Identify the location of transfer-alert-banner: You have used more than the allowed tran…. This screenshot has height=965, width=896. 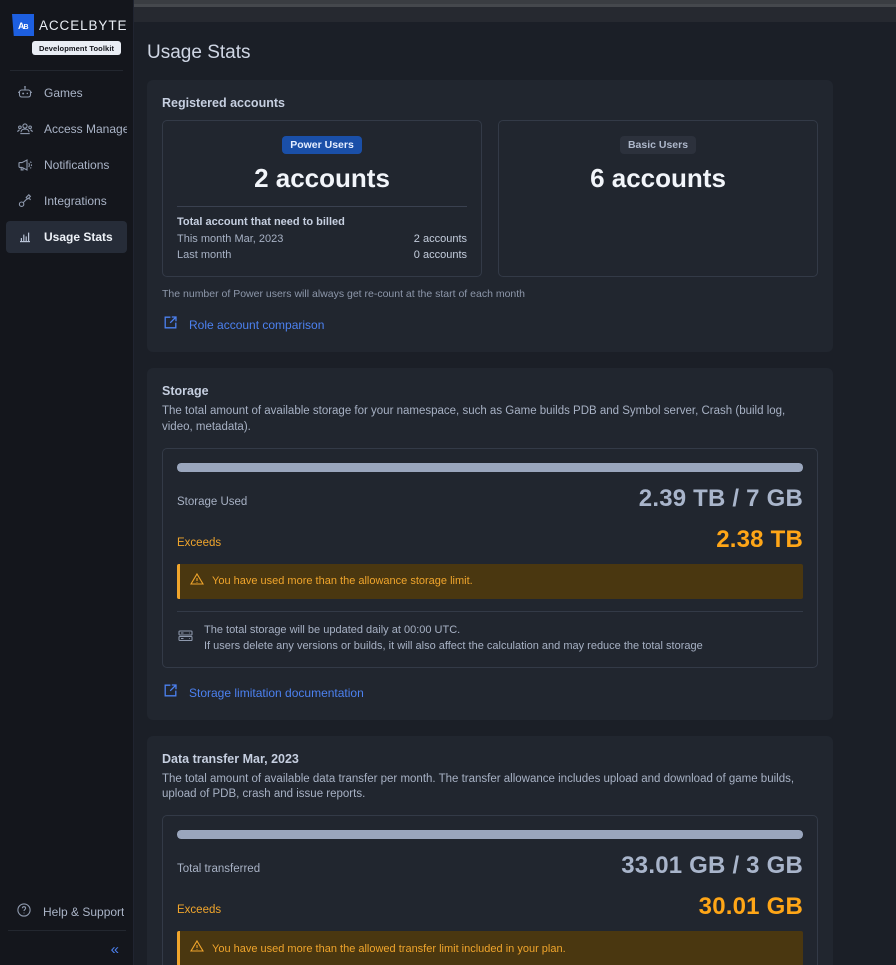
(490, 948).